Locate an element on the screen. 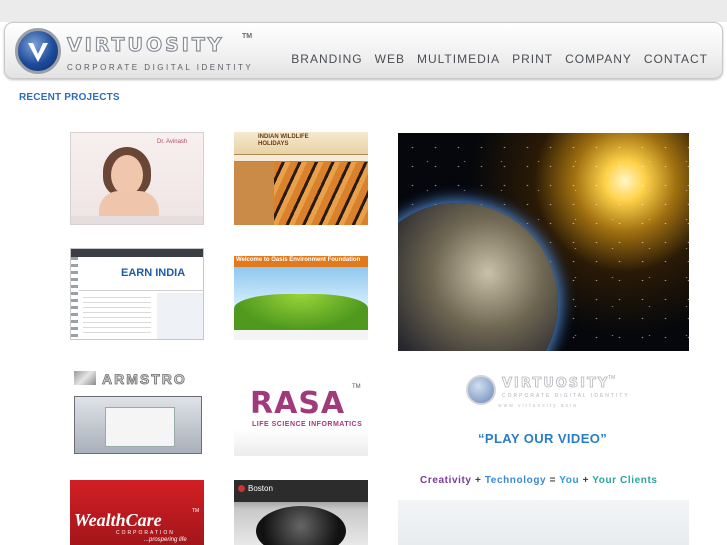  video-logo-icon is located at coordinates (481, 390).